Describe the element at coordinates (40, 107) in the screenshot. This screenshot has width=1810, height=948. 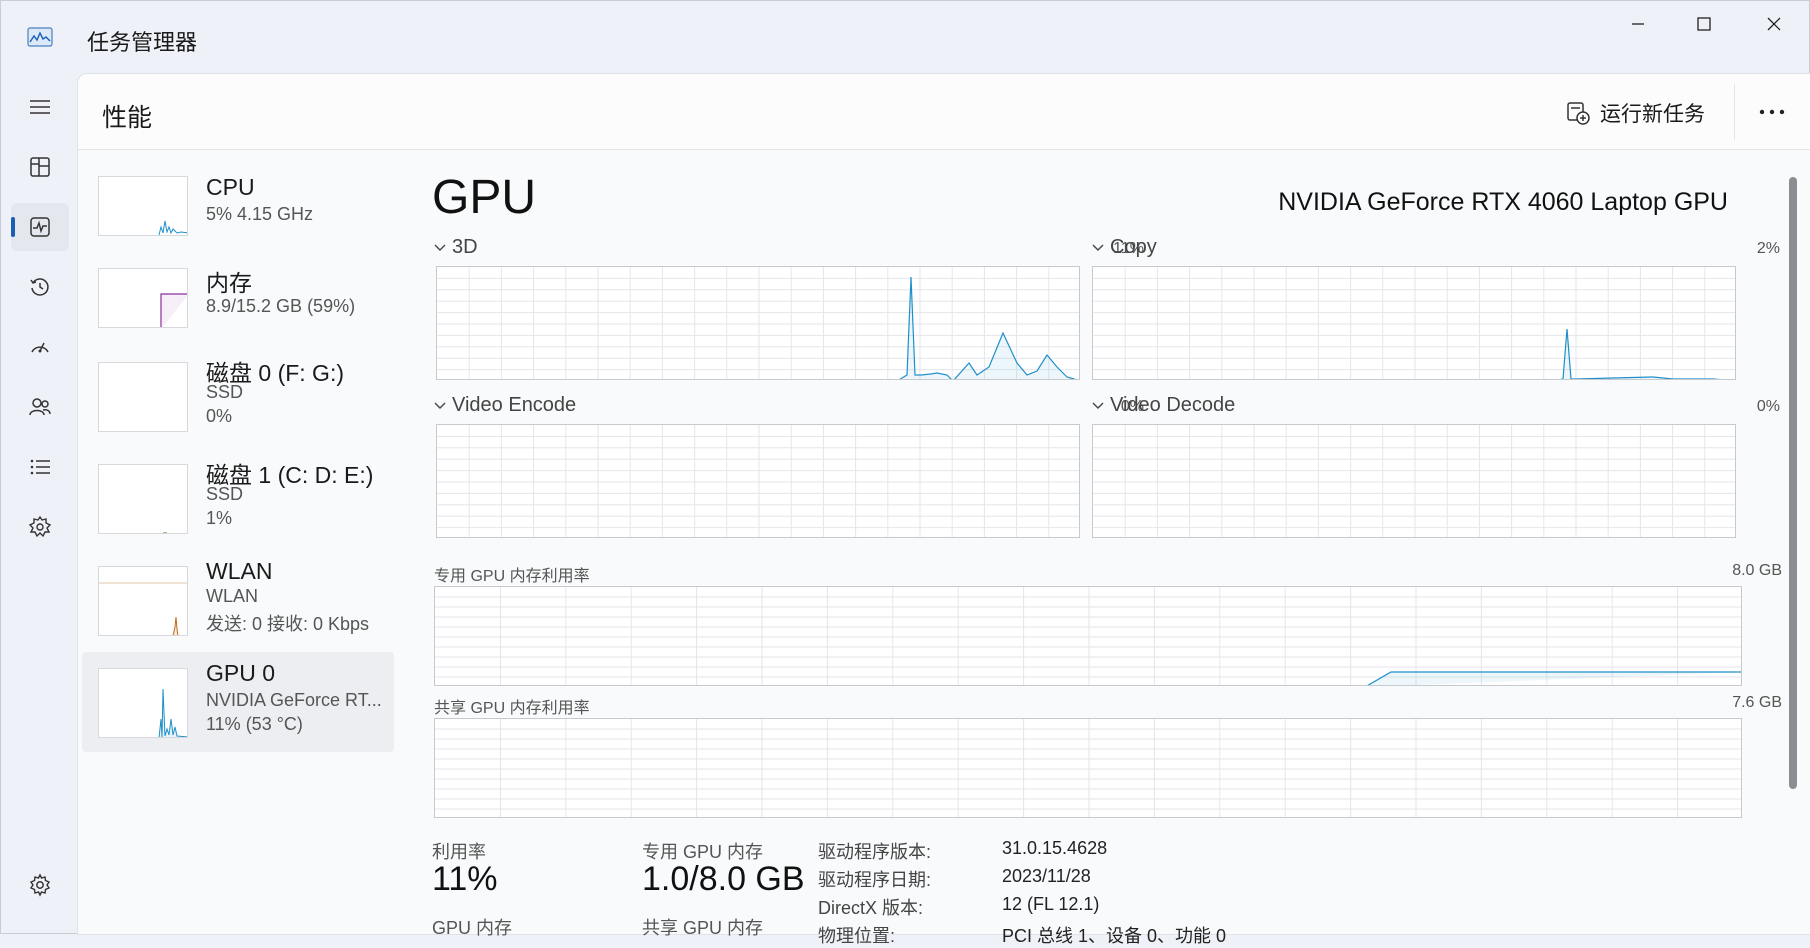
I see `nav-menu-button` at that location.